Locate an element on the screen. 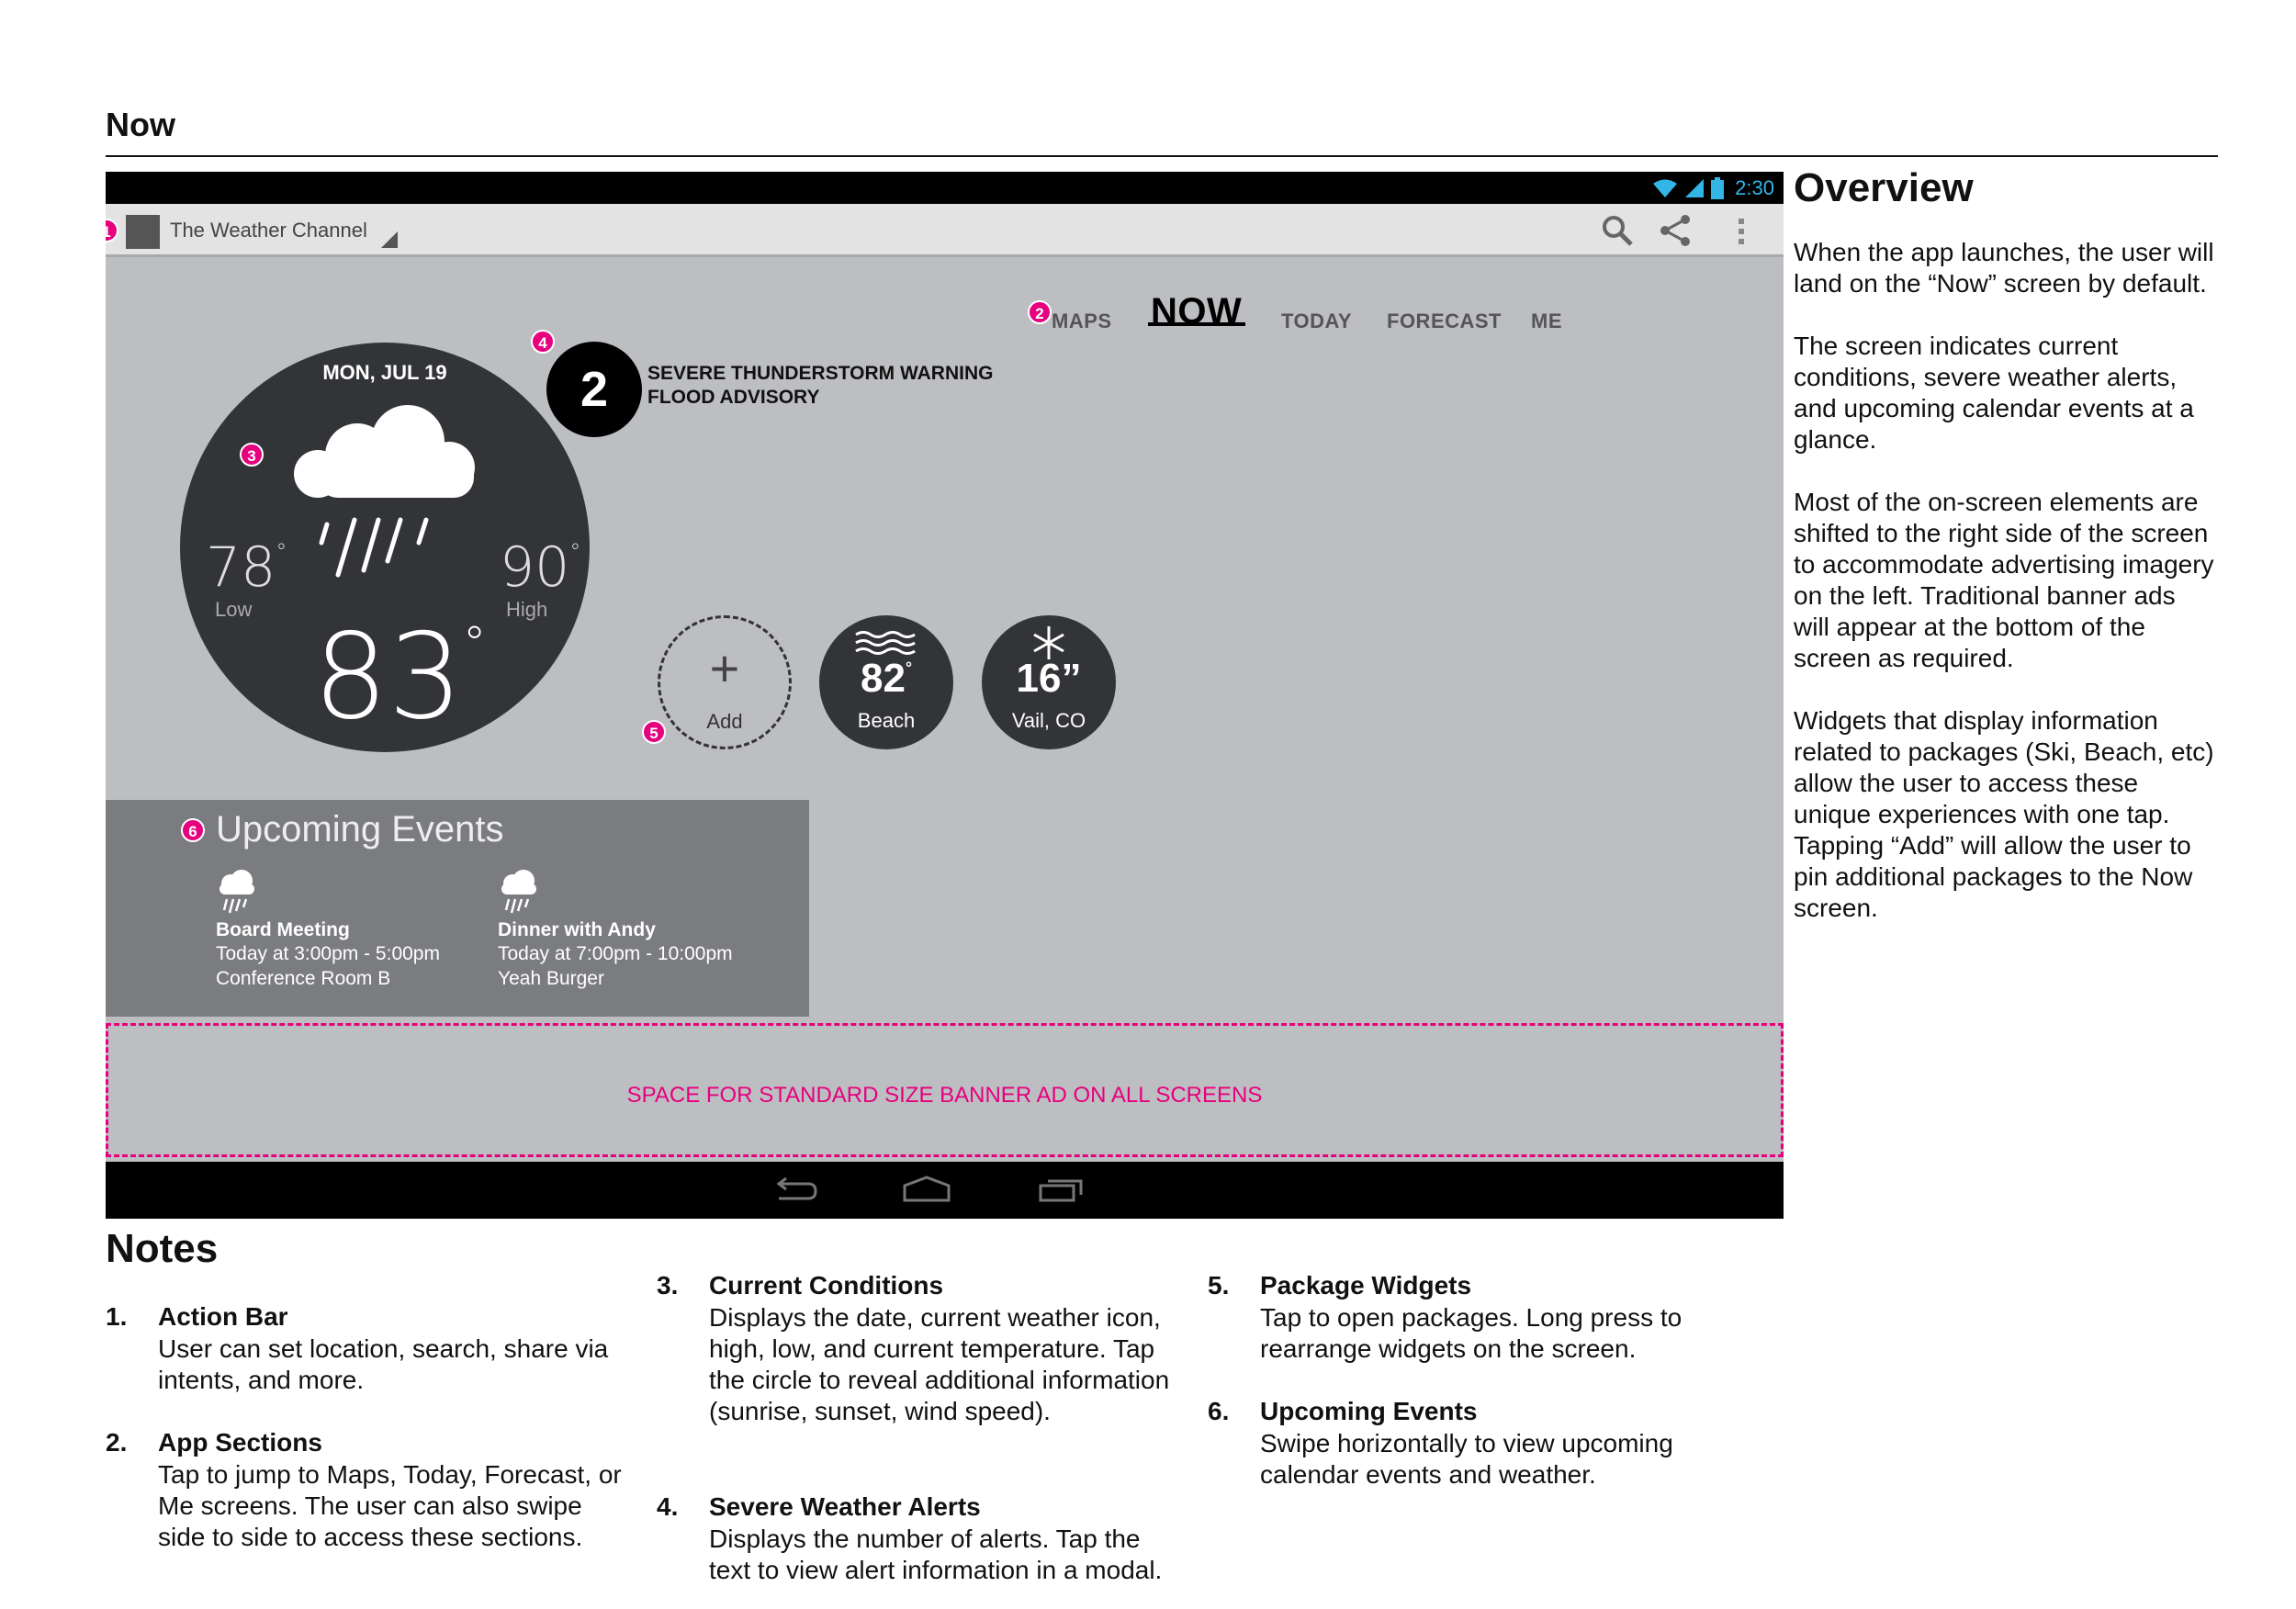  note-number: 4. is located at coordinates (668, 1506).